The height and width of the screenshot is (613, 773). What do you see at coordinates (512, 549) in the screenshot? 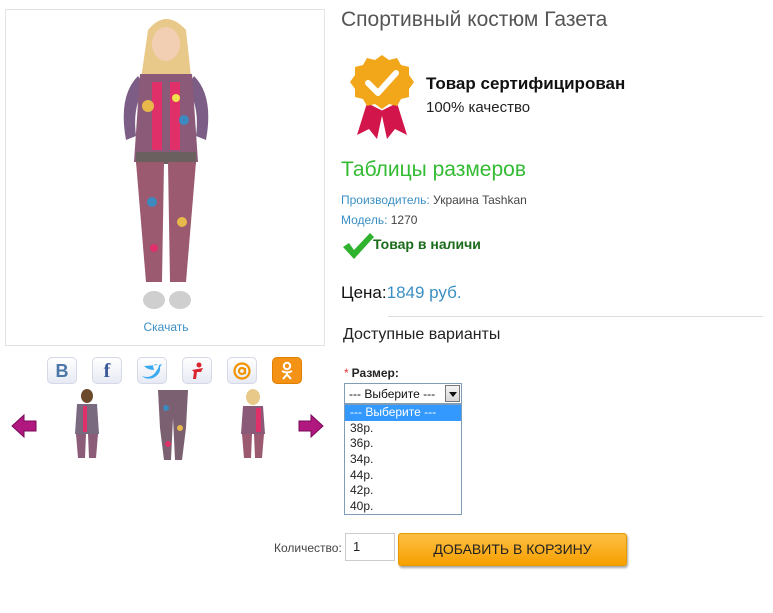
I see `add-to-cart-button: ДОБАВИТЬ В КОРЗИНУ` at bounding box center [512, 549].